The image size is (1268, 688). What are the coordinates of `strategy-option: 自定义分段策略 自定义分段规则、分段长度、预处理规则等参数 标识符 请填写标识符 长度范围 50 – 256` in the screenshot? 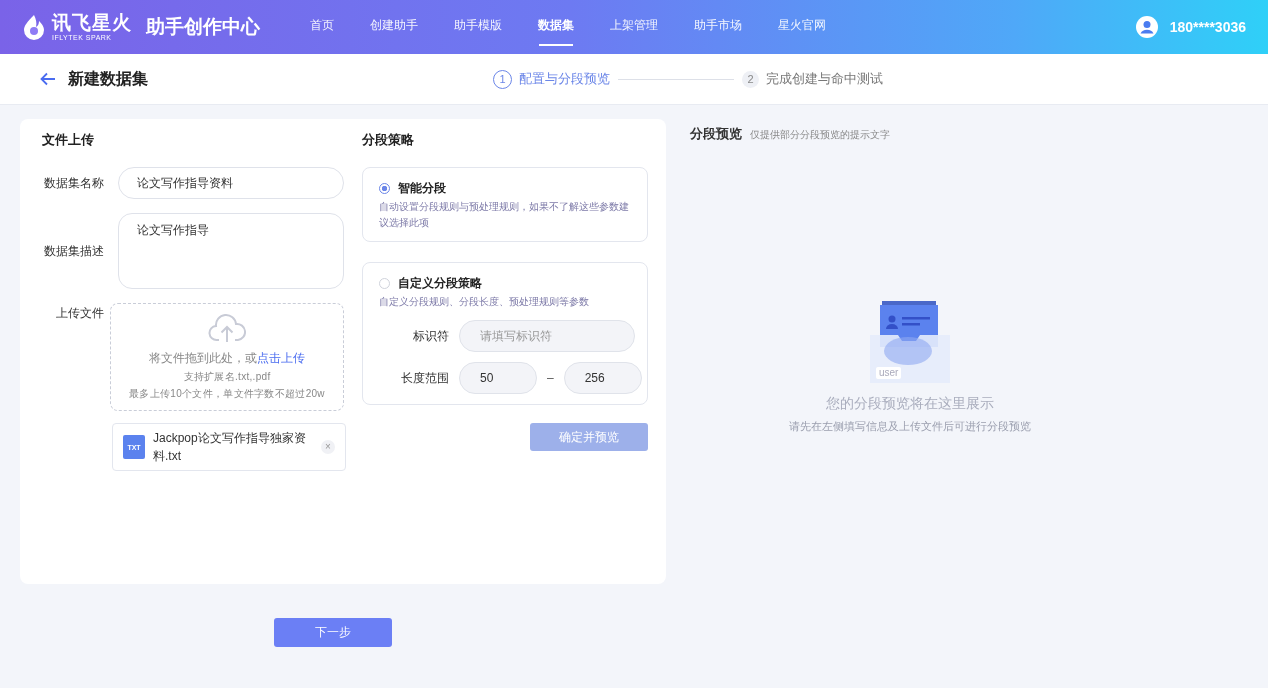 It's located at (505, 333).